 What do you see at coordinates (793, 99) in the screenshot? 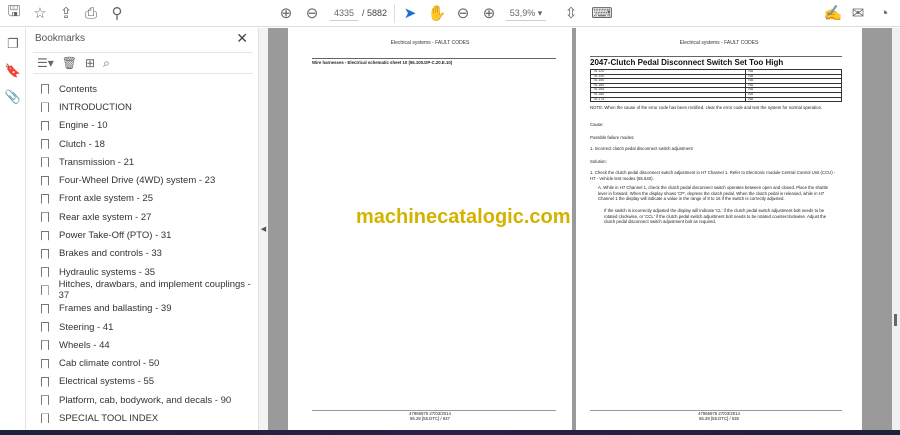
I see `table-cell: NA` at bounding box center [793, 99].